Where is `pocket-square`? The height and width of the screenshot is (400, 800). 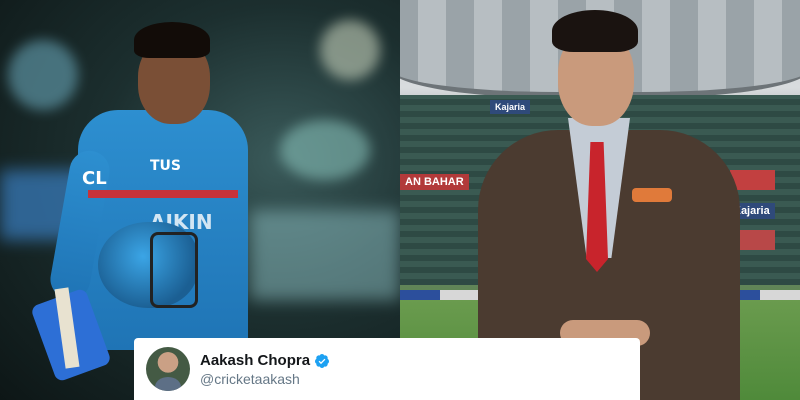
pocket-square is located at coordinates (652, 195).